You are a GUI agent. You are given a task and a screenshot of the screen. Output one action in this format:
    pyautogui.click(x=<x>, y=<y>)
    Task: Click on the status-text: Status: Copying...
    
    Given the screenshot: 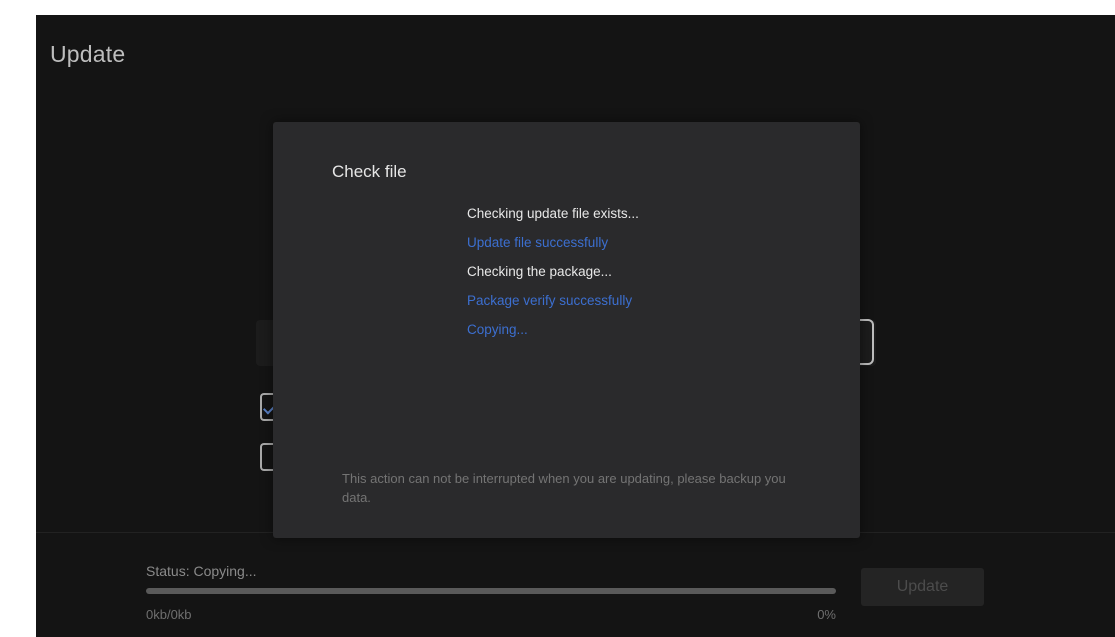 What is the action you would take?
    pyautogui.click(x=201, y=571)
    